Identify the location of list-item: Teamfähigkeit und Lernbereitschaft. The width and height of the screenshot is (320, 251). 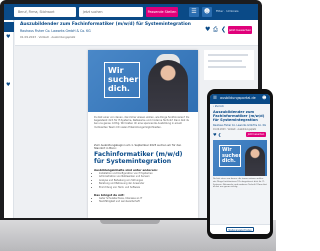
(145, 201).